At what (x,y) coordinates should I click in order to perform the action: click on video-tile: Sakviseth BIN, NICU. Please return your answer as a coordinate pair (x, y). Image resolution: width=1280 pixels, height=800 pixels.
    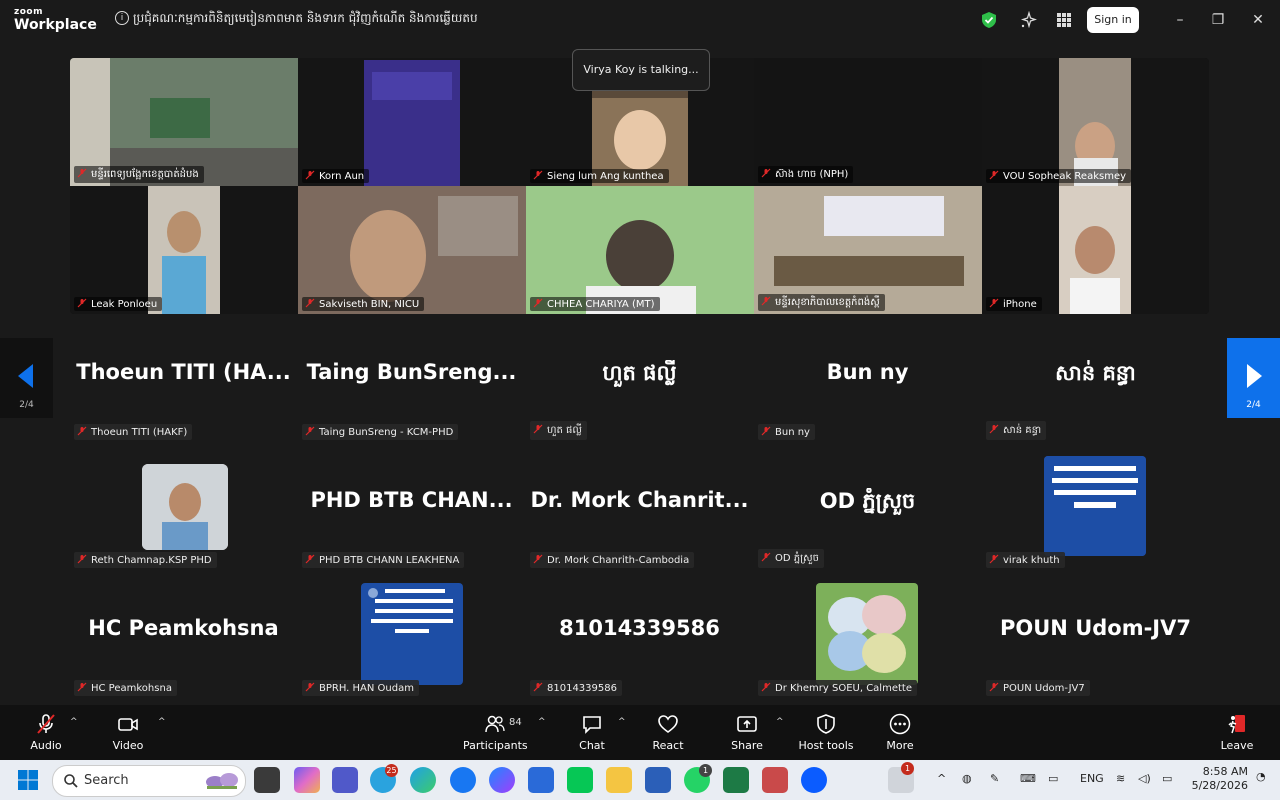
    Looking at the image, I should click on (412, 250).